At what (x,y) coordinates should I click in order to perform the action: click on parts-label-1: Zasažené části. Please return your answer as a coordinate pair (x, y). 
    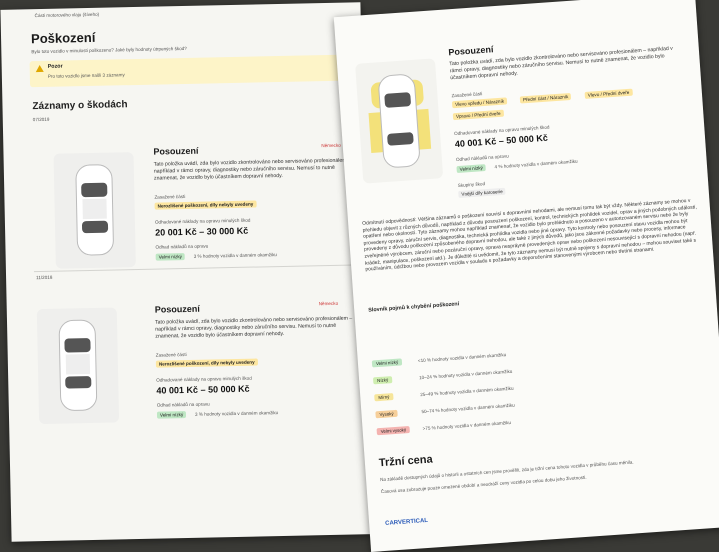
    Looking at the image, I should click on (170, 196).